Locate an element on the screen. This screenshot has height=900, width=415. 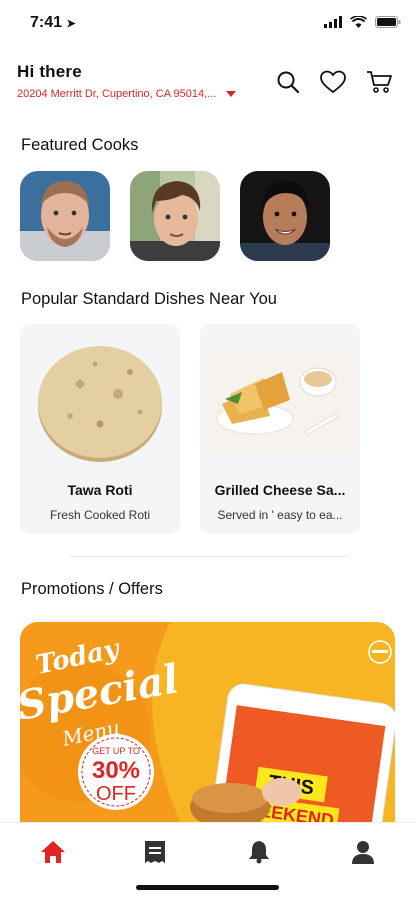
tab-orders is located at coordinates (155, 852).